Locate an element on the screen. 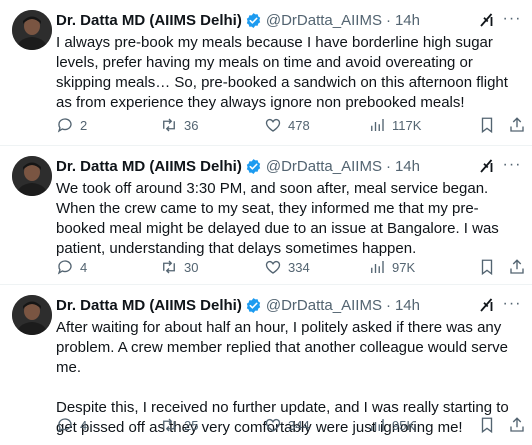 This screenshot has height=445, width=532. repost-count: 25 is located at coordinates (191, 425).